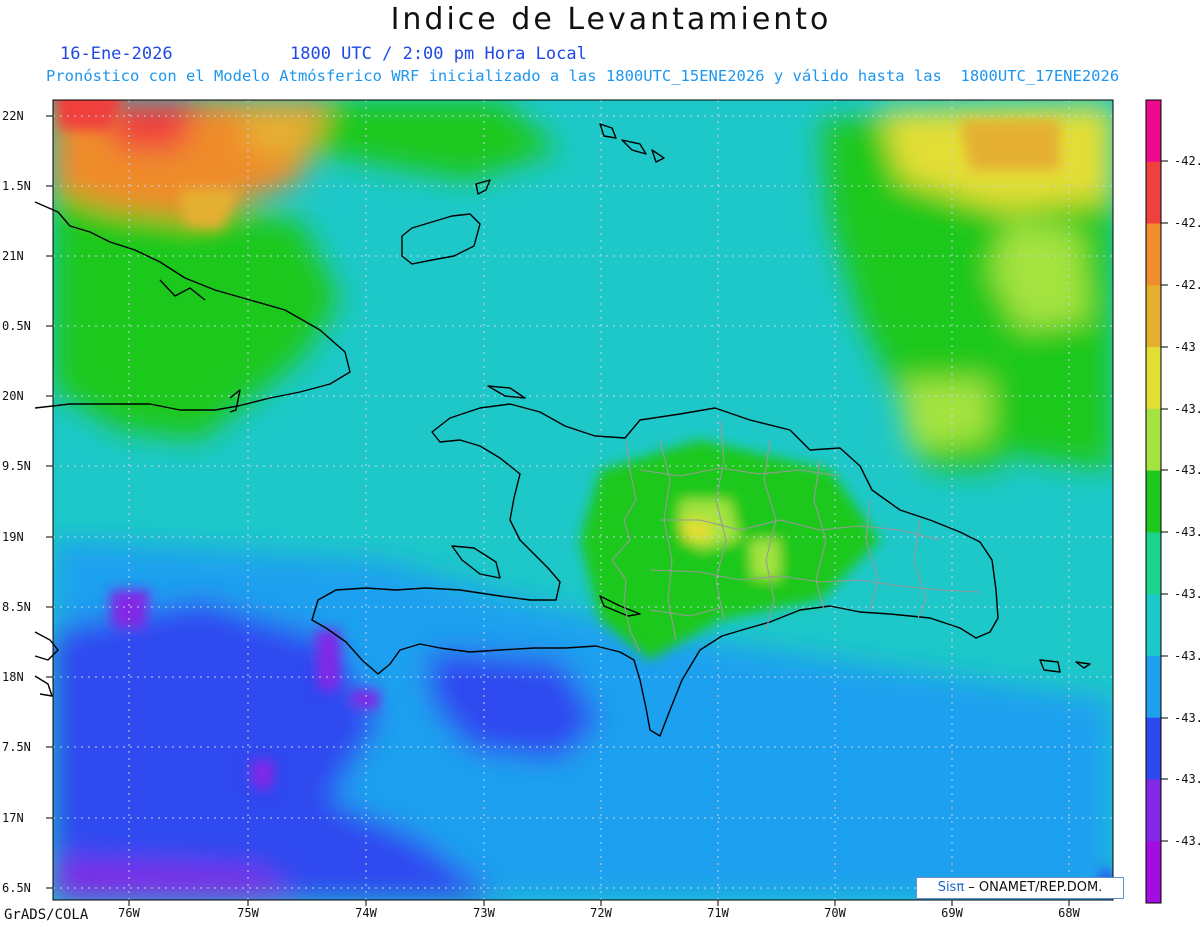  I want to click on lat-tick-label: 17N, so click(13, 818).